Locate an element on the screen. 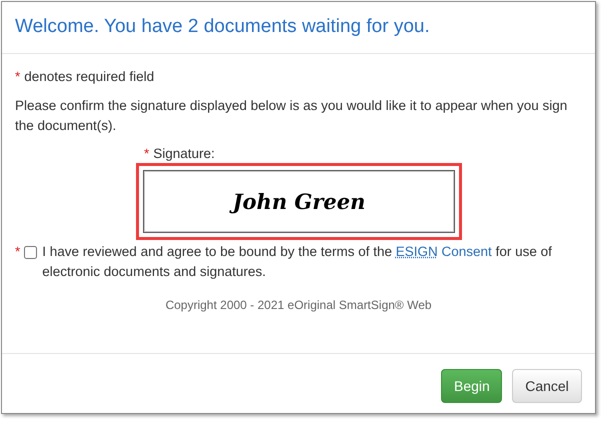 This screenshot has width=605, height=423. required-note: denotes required field is located at coordinates (89, 76).